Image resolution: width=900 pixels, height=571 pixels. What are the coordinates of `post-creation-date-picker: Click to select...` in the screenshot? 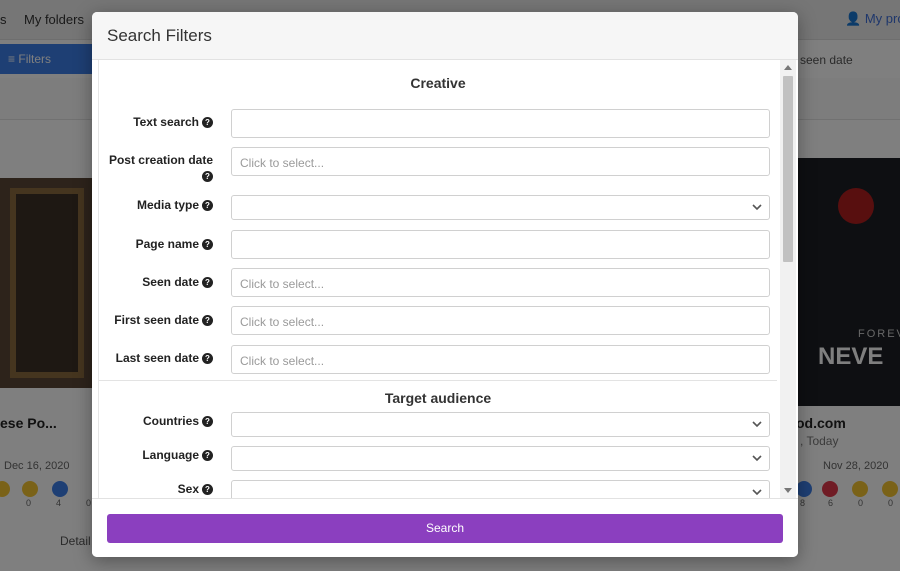 It's located at (500, 161).